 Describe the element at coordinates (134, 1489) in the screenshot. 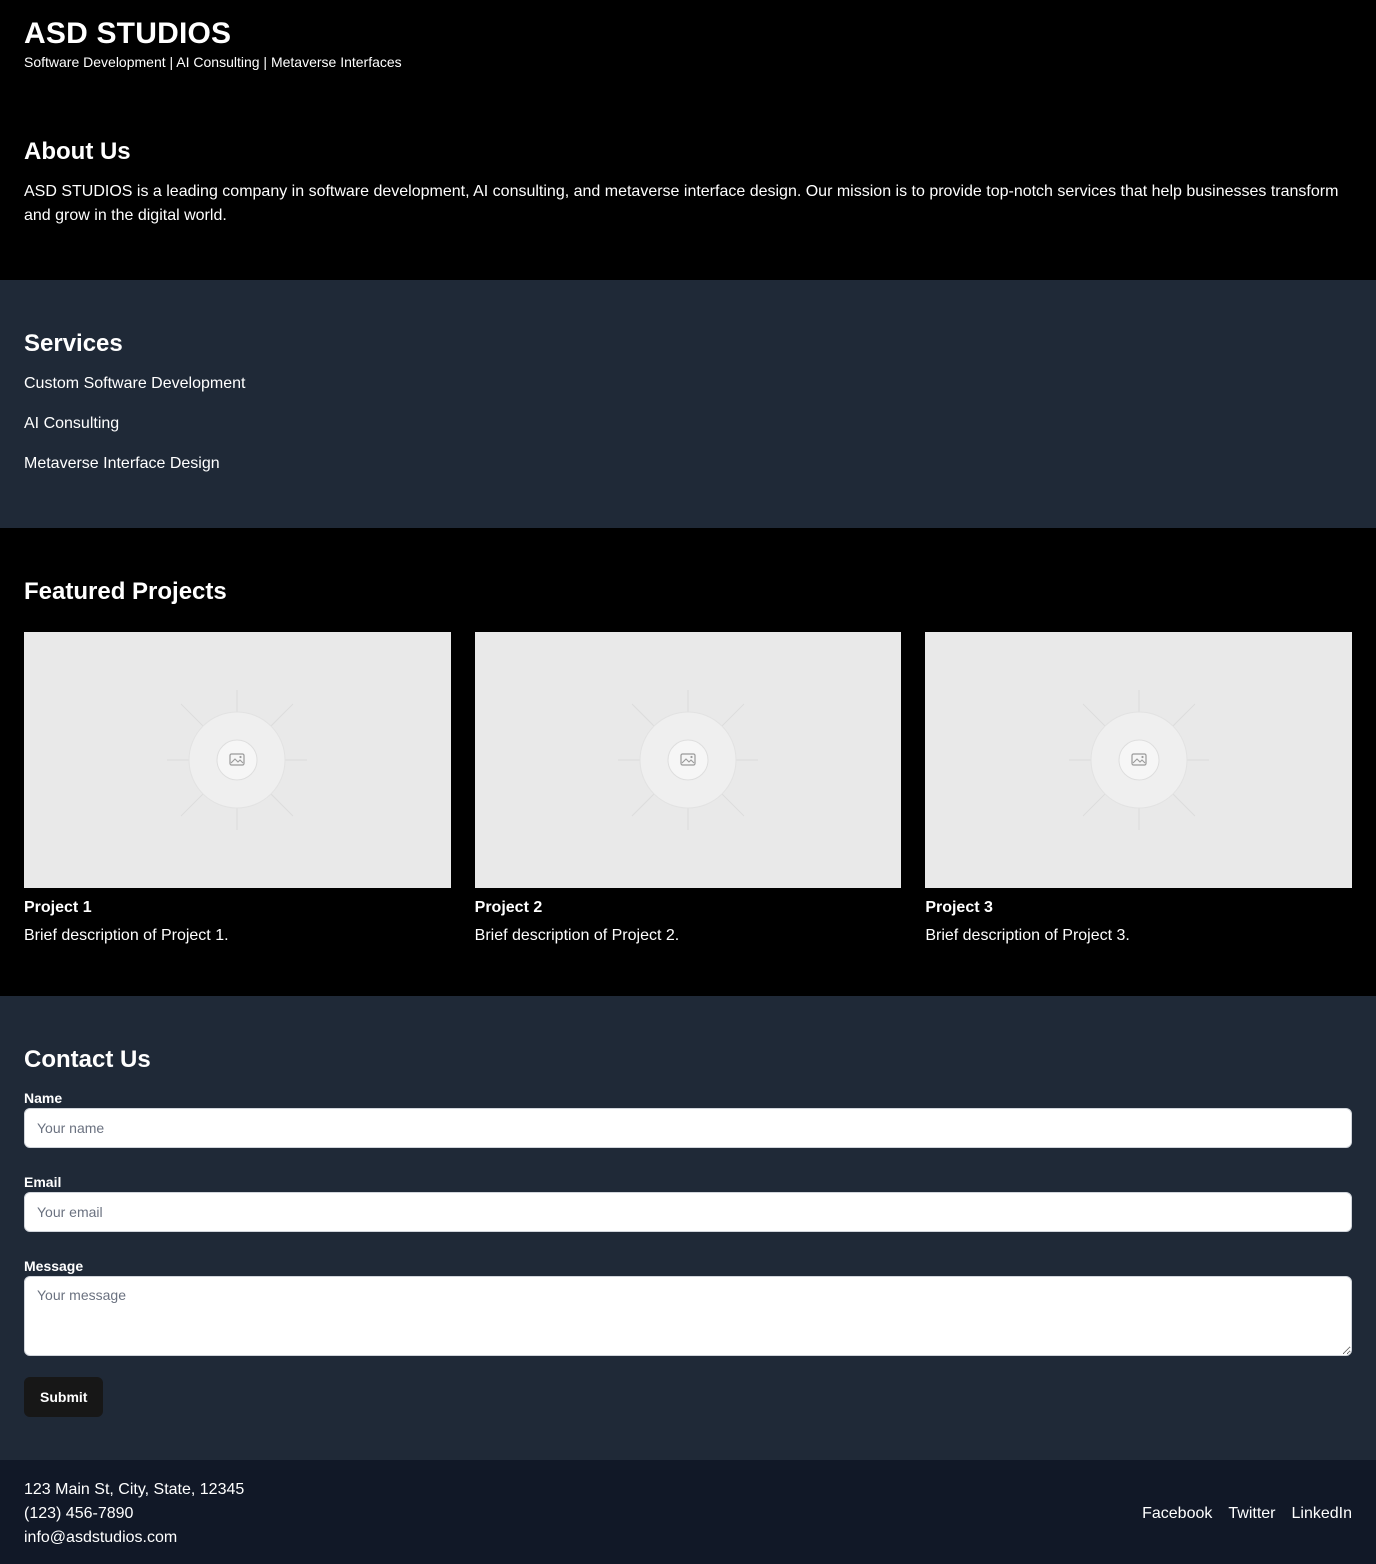

I see `footer-address: 123 Main St, City, State, 12345` at that location.